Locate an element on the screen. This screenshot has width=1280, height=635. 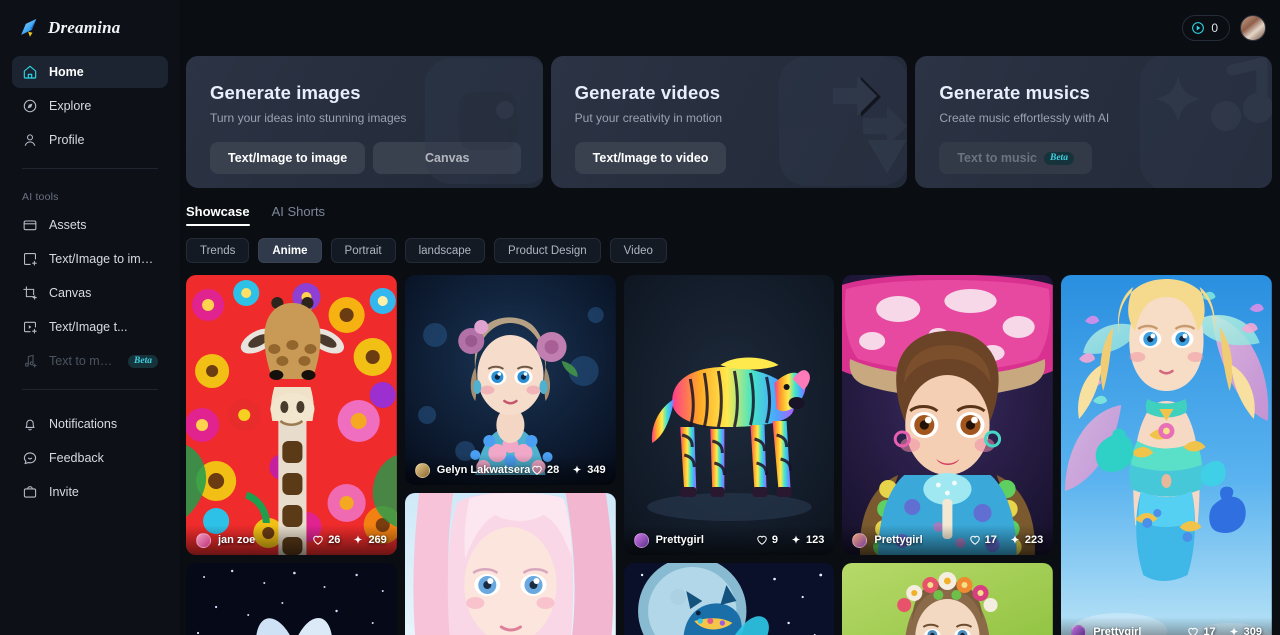
sidebar-item-label: Text to music is located at coordinates (81, 361).